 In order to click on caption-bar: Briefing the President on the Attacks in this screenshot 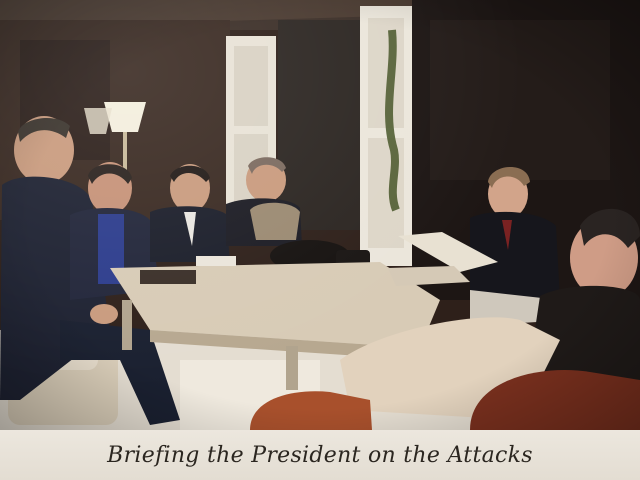, I will do `click(320, 455)`.